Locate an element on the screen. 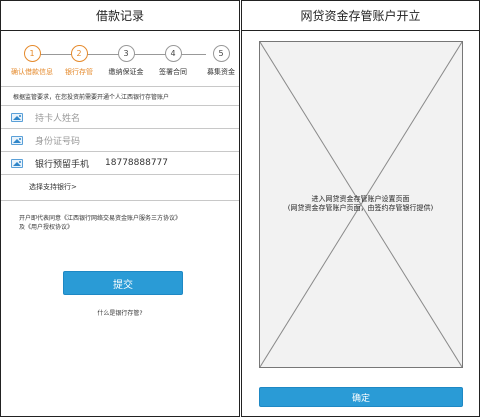 This screenshot has width=480, height=417. step-sign-contract: 4 签署合同 is located at coordinates (173, 61).